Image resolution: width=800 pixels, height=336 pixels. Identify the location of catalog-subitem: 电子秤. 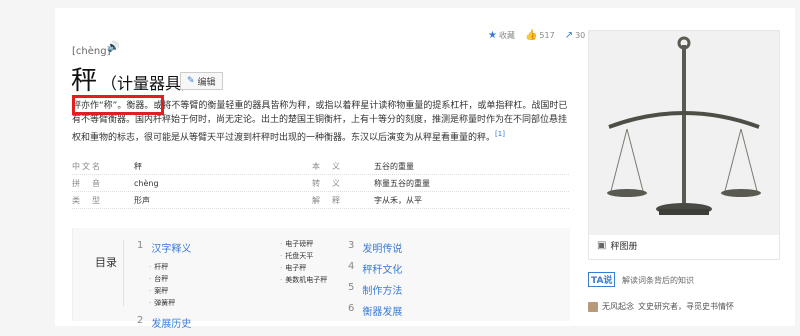
(303, 268).